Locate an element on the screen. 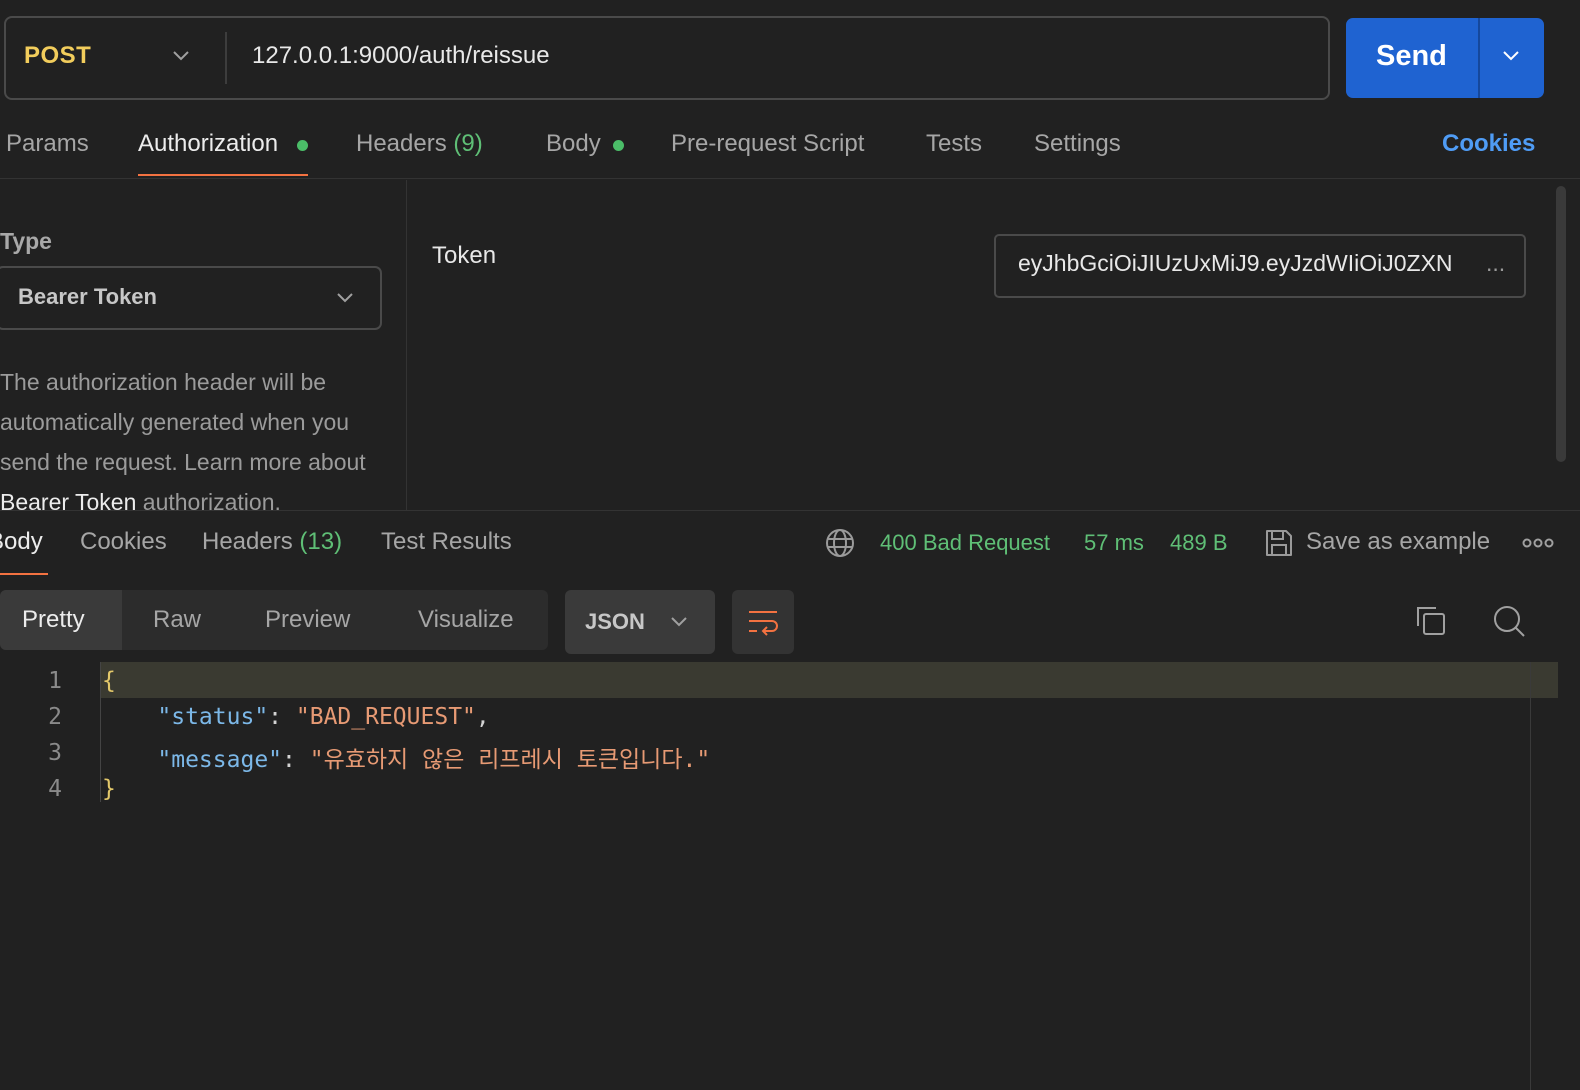  line-number: 1 is located at coordinates (55, 681).